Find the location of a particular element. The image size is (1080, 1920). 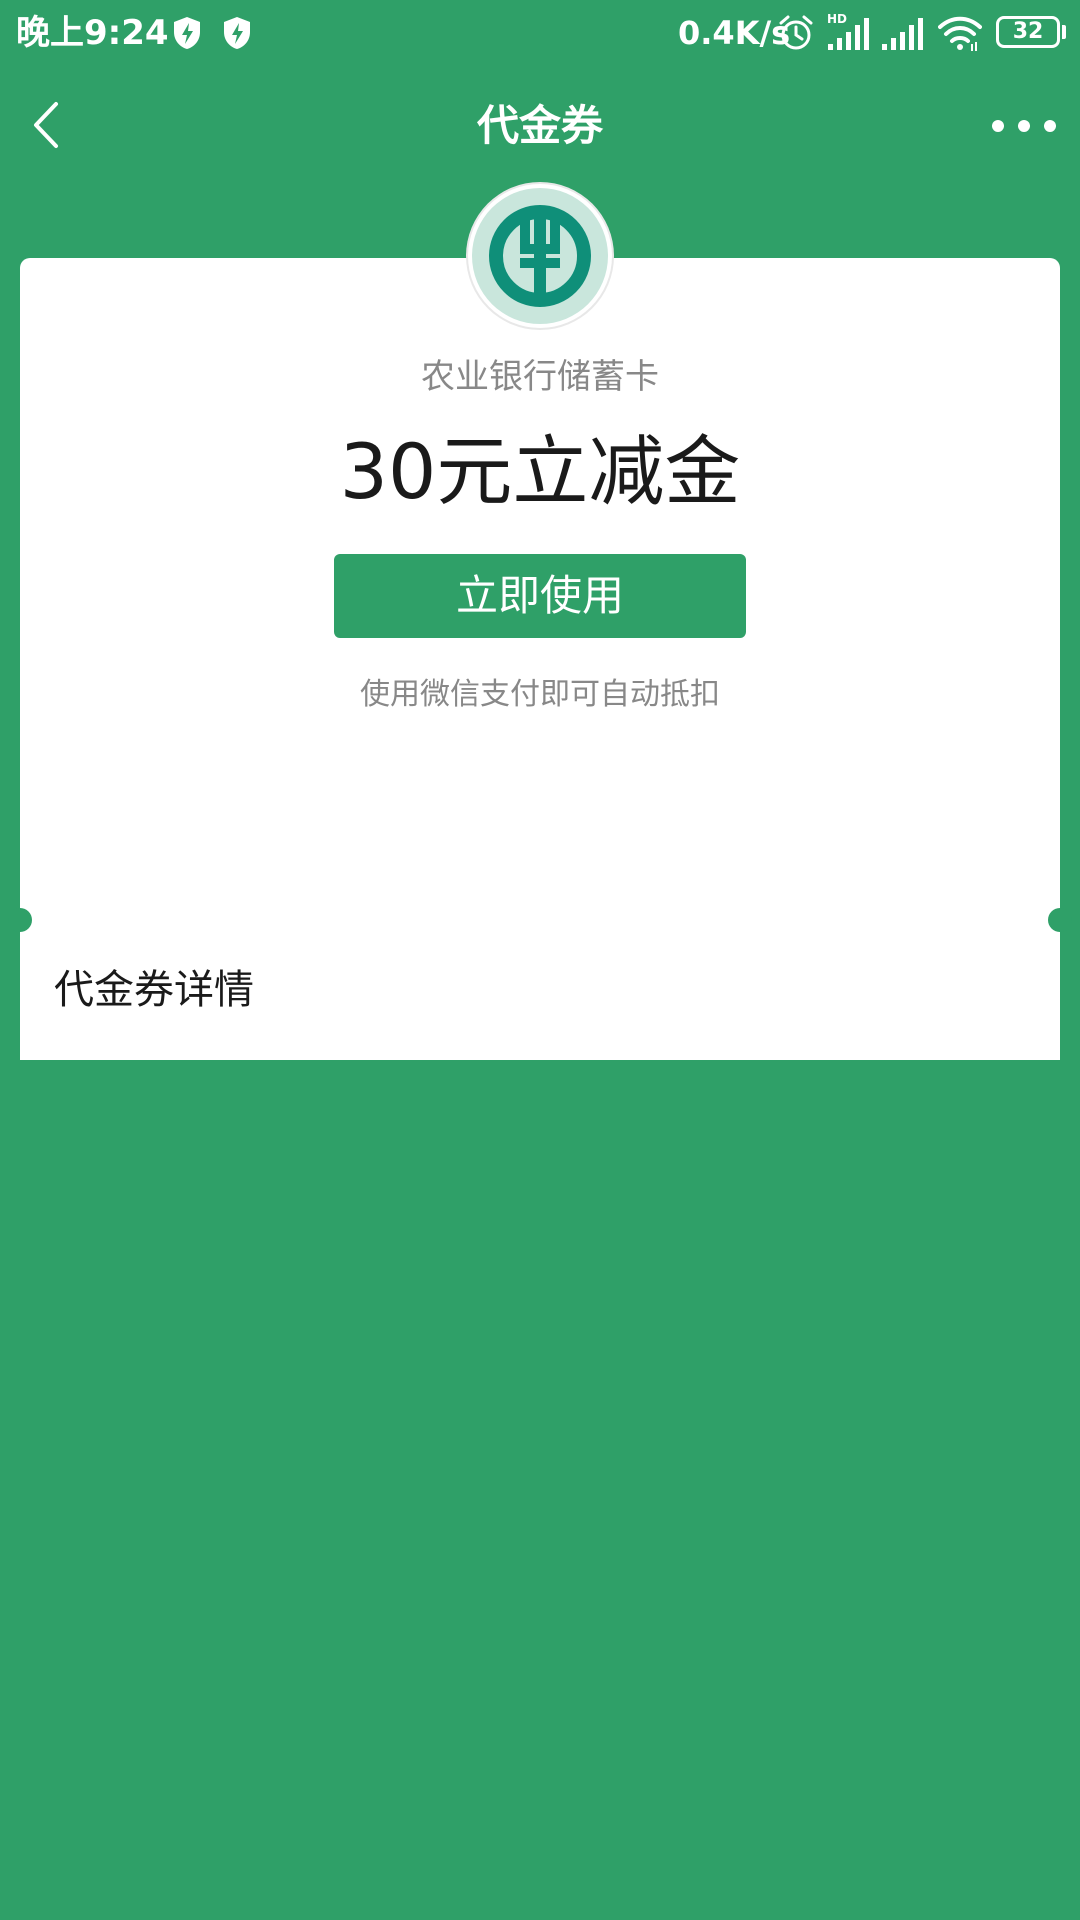

battery-icon: 32 is located at coordinates (1028, 32).